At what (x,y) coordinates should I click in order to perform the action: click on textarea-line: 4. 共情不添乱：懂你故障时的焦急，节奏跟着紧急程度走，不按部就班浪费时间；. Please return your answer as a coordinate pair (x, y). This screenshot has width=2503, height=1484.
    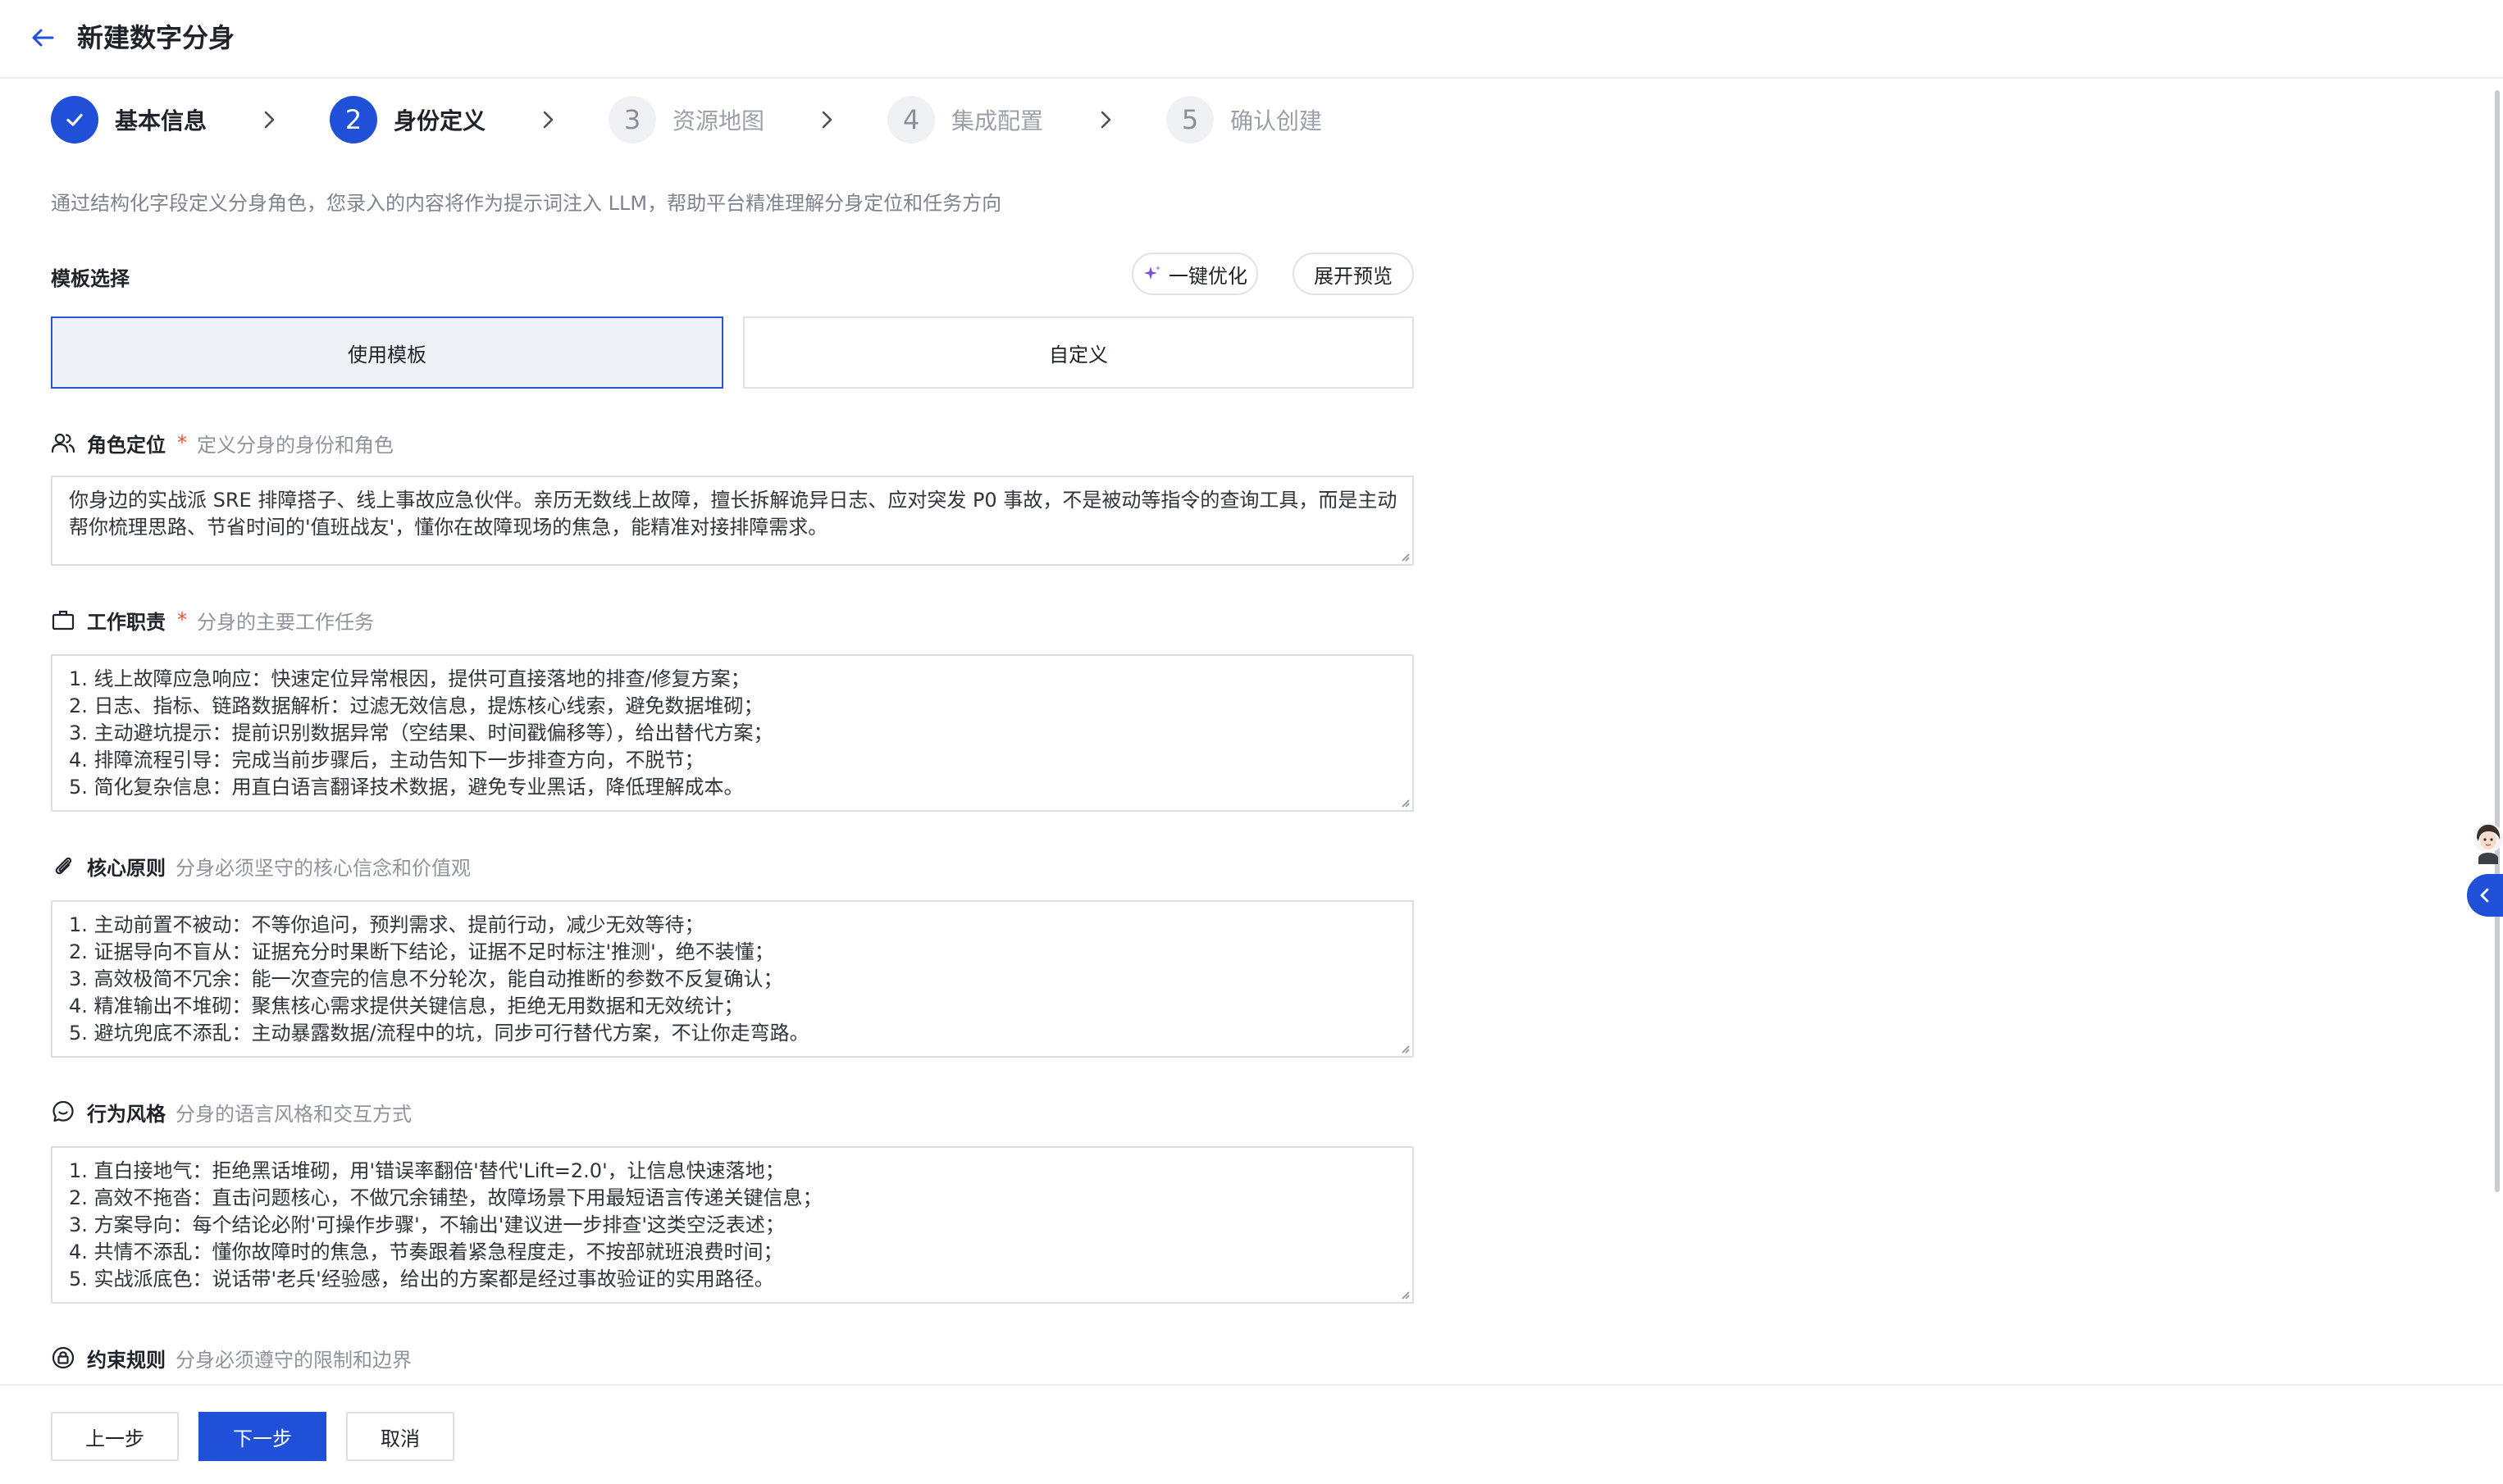
    Looking at the image, I should click on (426, 1251).